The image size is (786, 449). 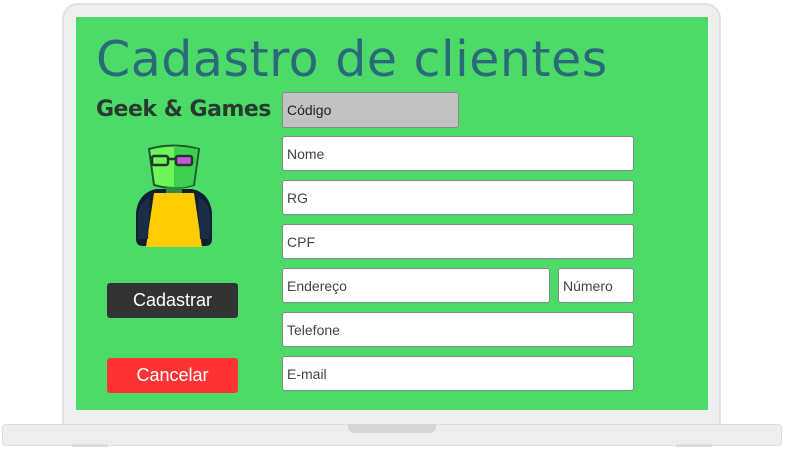 I want to click on name-field, so click(x=458, y=153).